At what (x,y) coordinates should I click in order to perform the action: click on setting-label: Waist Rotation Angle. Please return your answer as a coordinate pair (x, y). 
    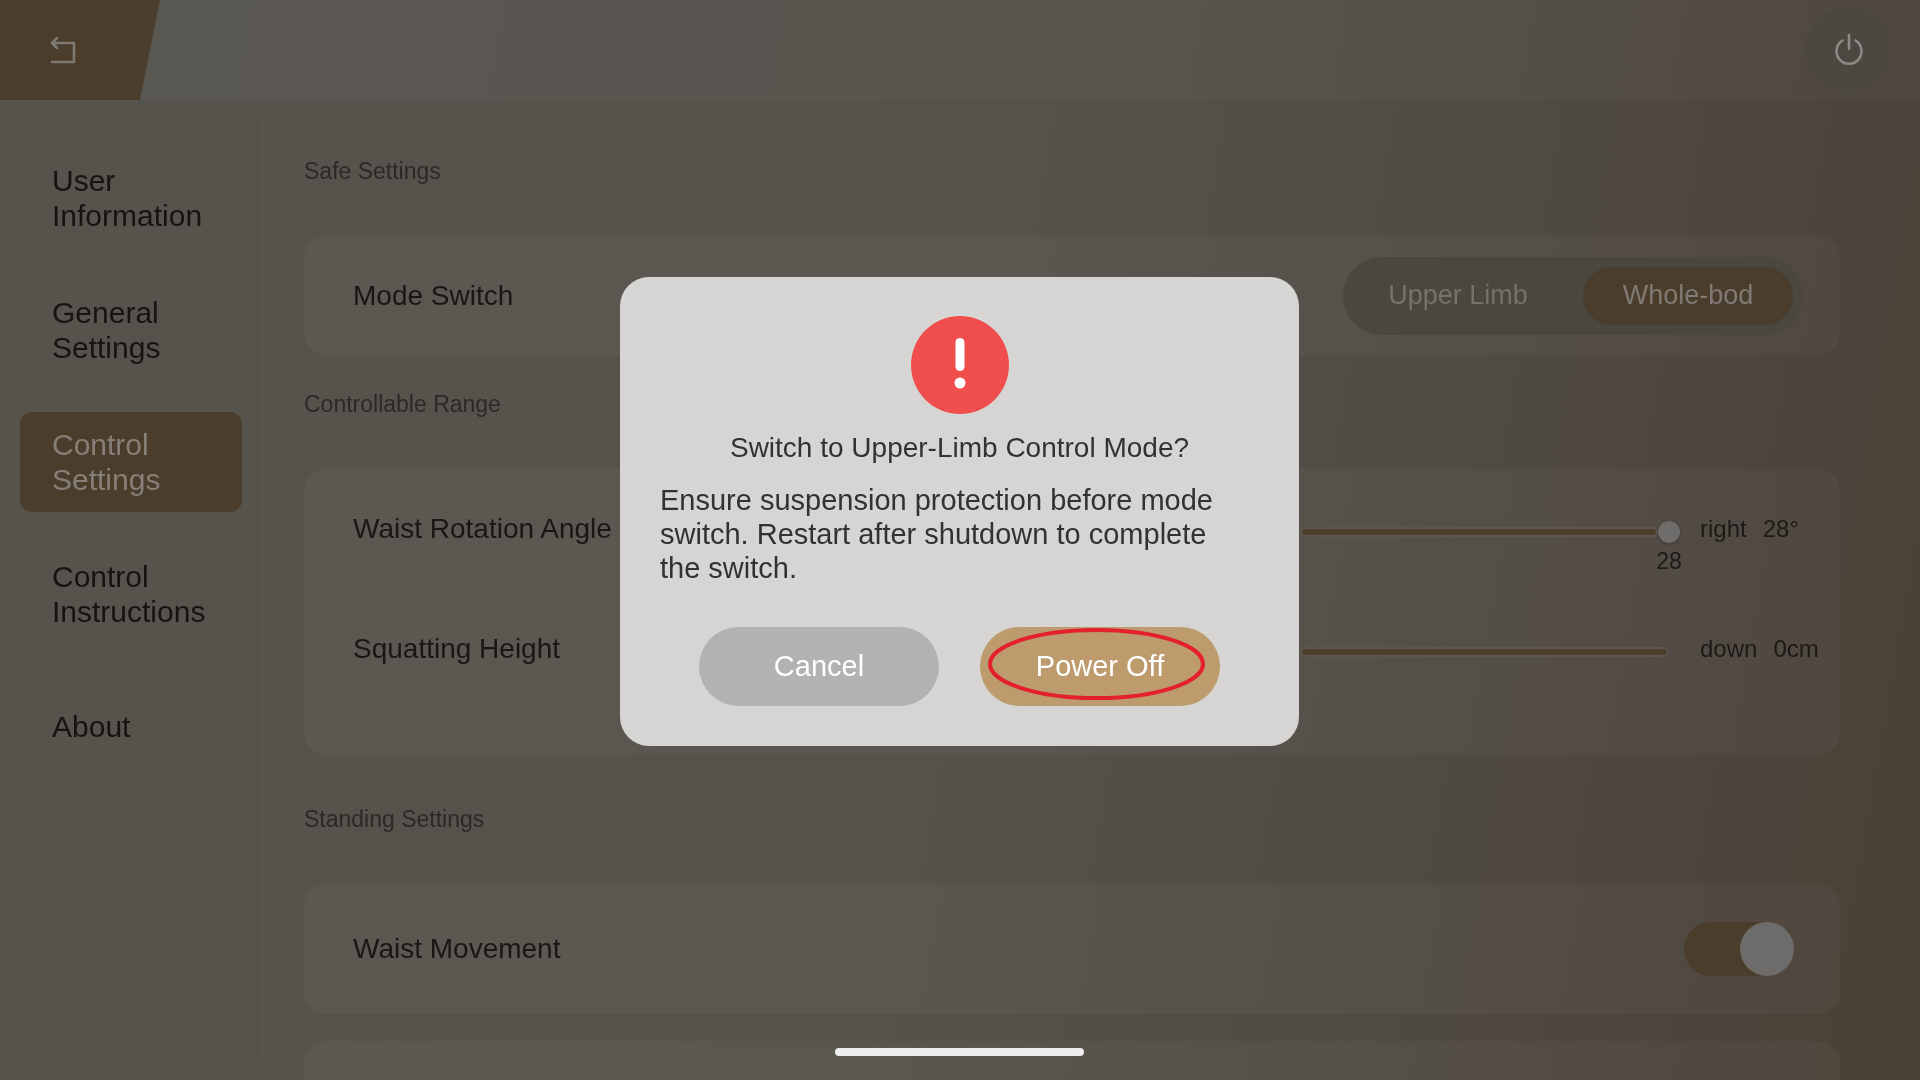
    Looking at the image, I should click on (482, 529).